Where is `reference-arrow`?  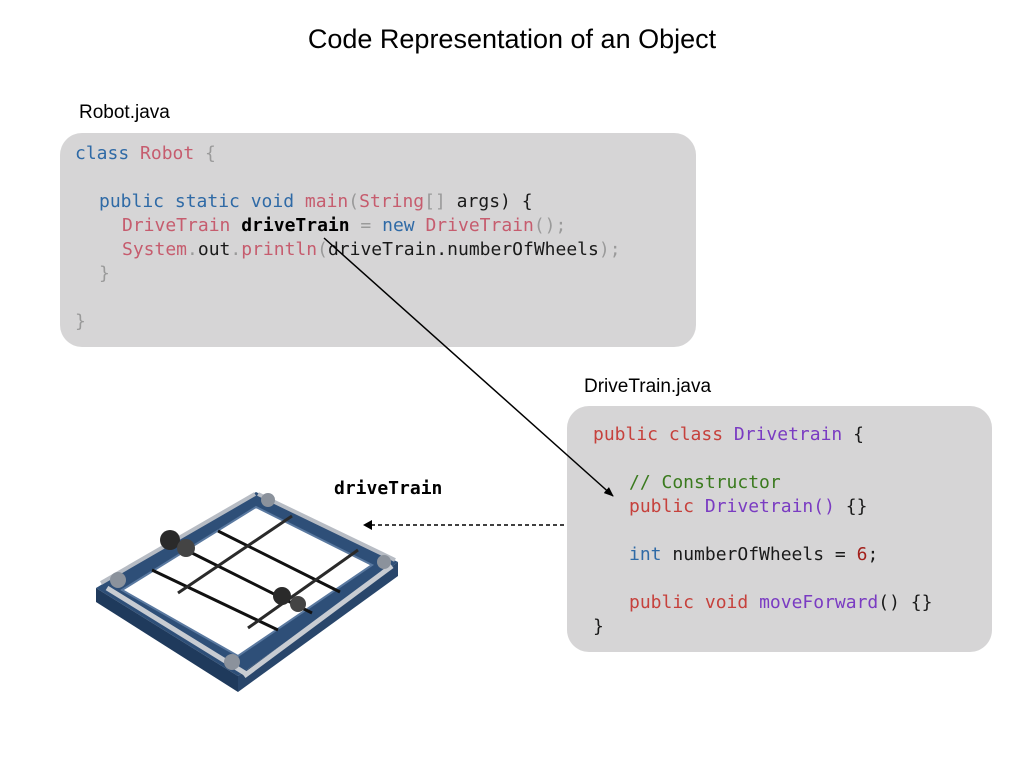 reference-arrow is located at coordinates (468, 367).